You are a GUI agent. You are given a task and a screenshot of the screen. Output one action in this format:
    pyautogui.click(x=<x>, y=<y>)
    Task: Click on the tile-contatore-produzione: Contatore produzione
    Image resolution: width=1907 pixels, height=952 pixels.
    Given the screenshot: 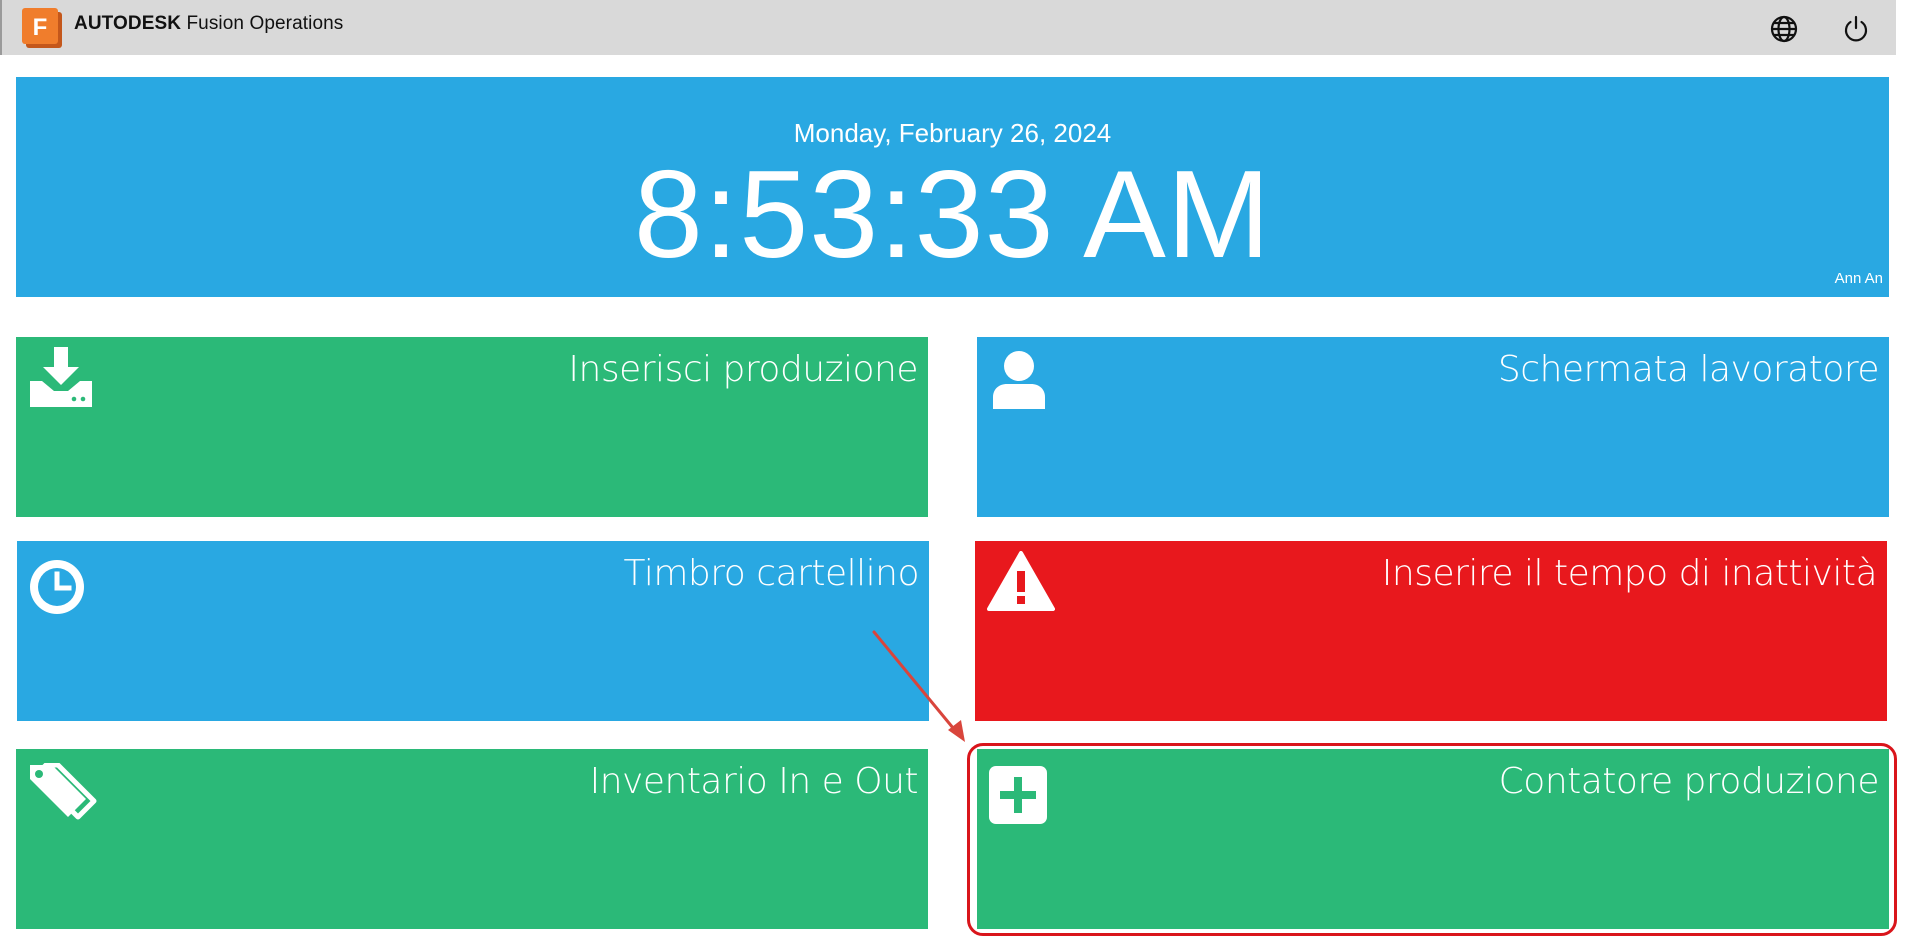 What is the action you would take?
    pyautogui.click(x=1433, y=839)
    